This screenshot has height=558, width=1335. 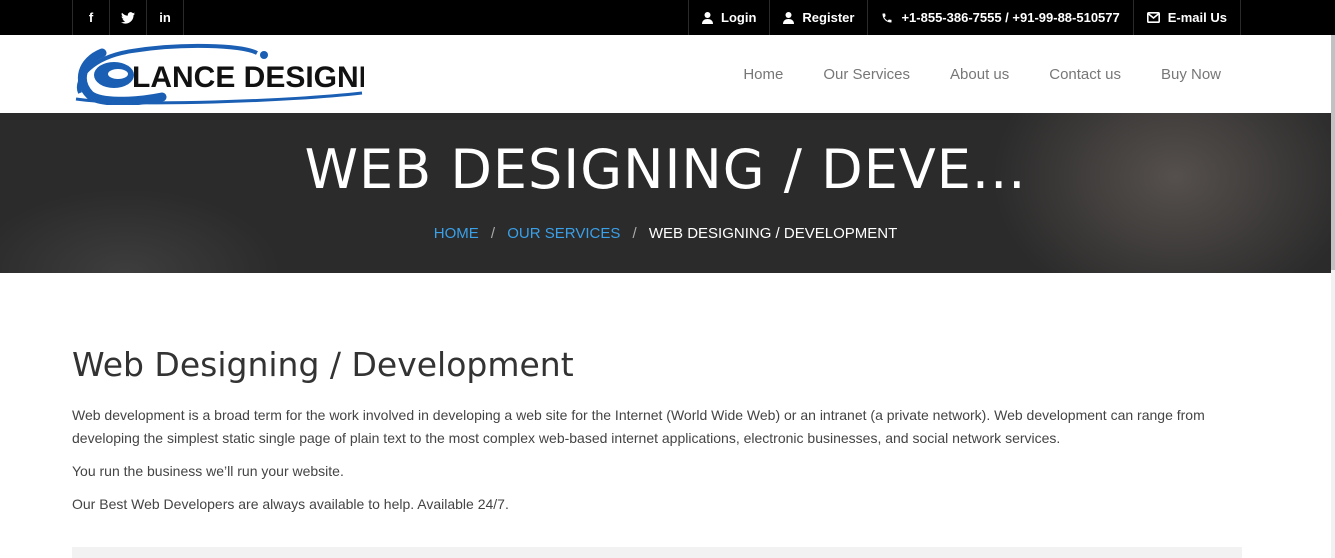 I want to click on nav-about-us: About us, so click(x=979, y=74).